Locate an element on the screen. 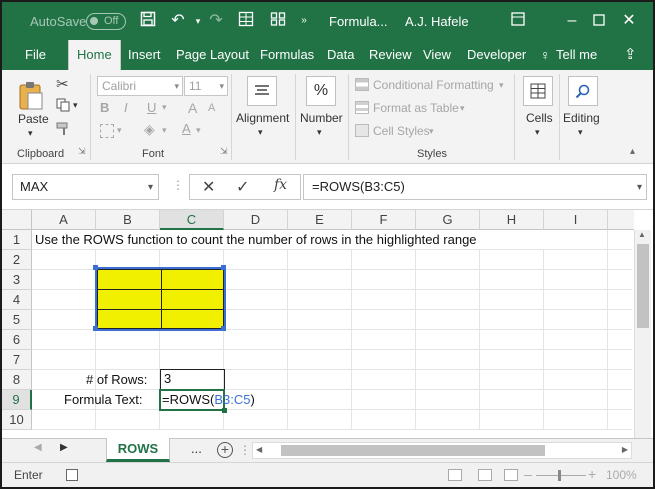 This screenshot has width=655, height=489. horizontal-scroll-thumb is located at coordinates (413, 450).